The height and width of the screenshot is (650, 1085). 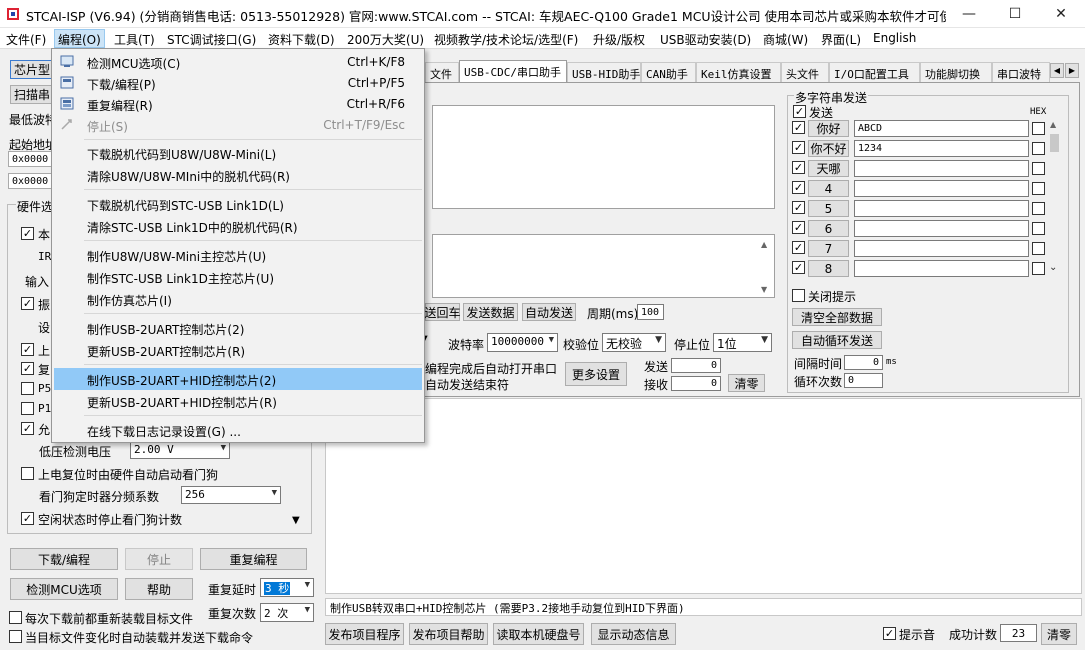 I want to click on menu-debug-interface: STC调试接口(G), so click(x=211, y=39).